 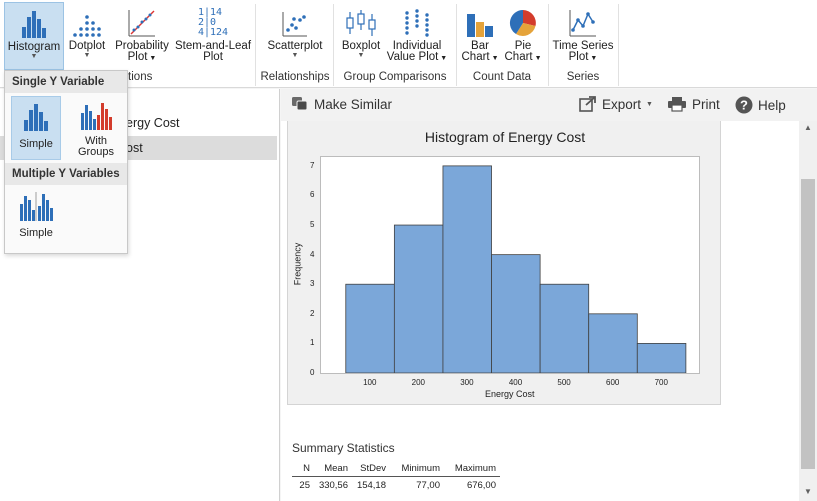 I want to click on simple-histogram-icon, so click(x=36, y=117).